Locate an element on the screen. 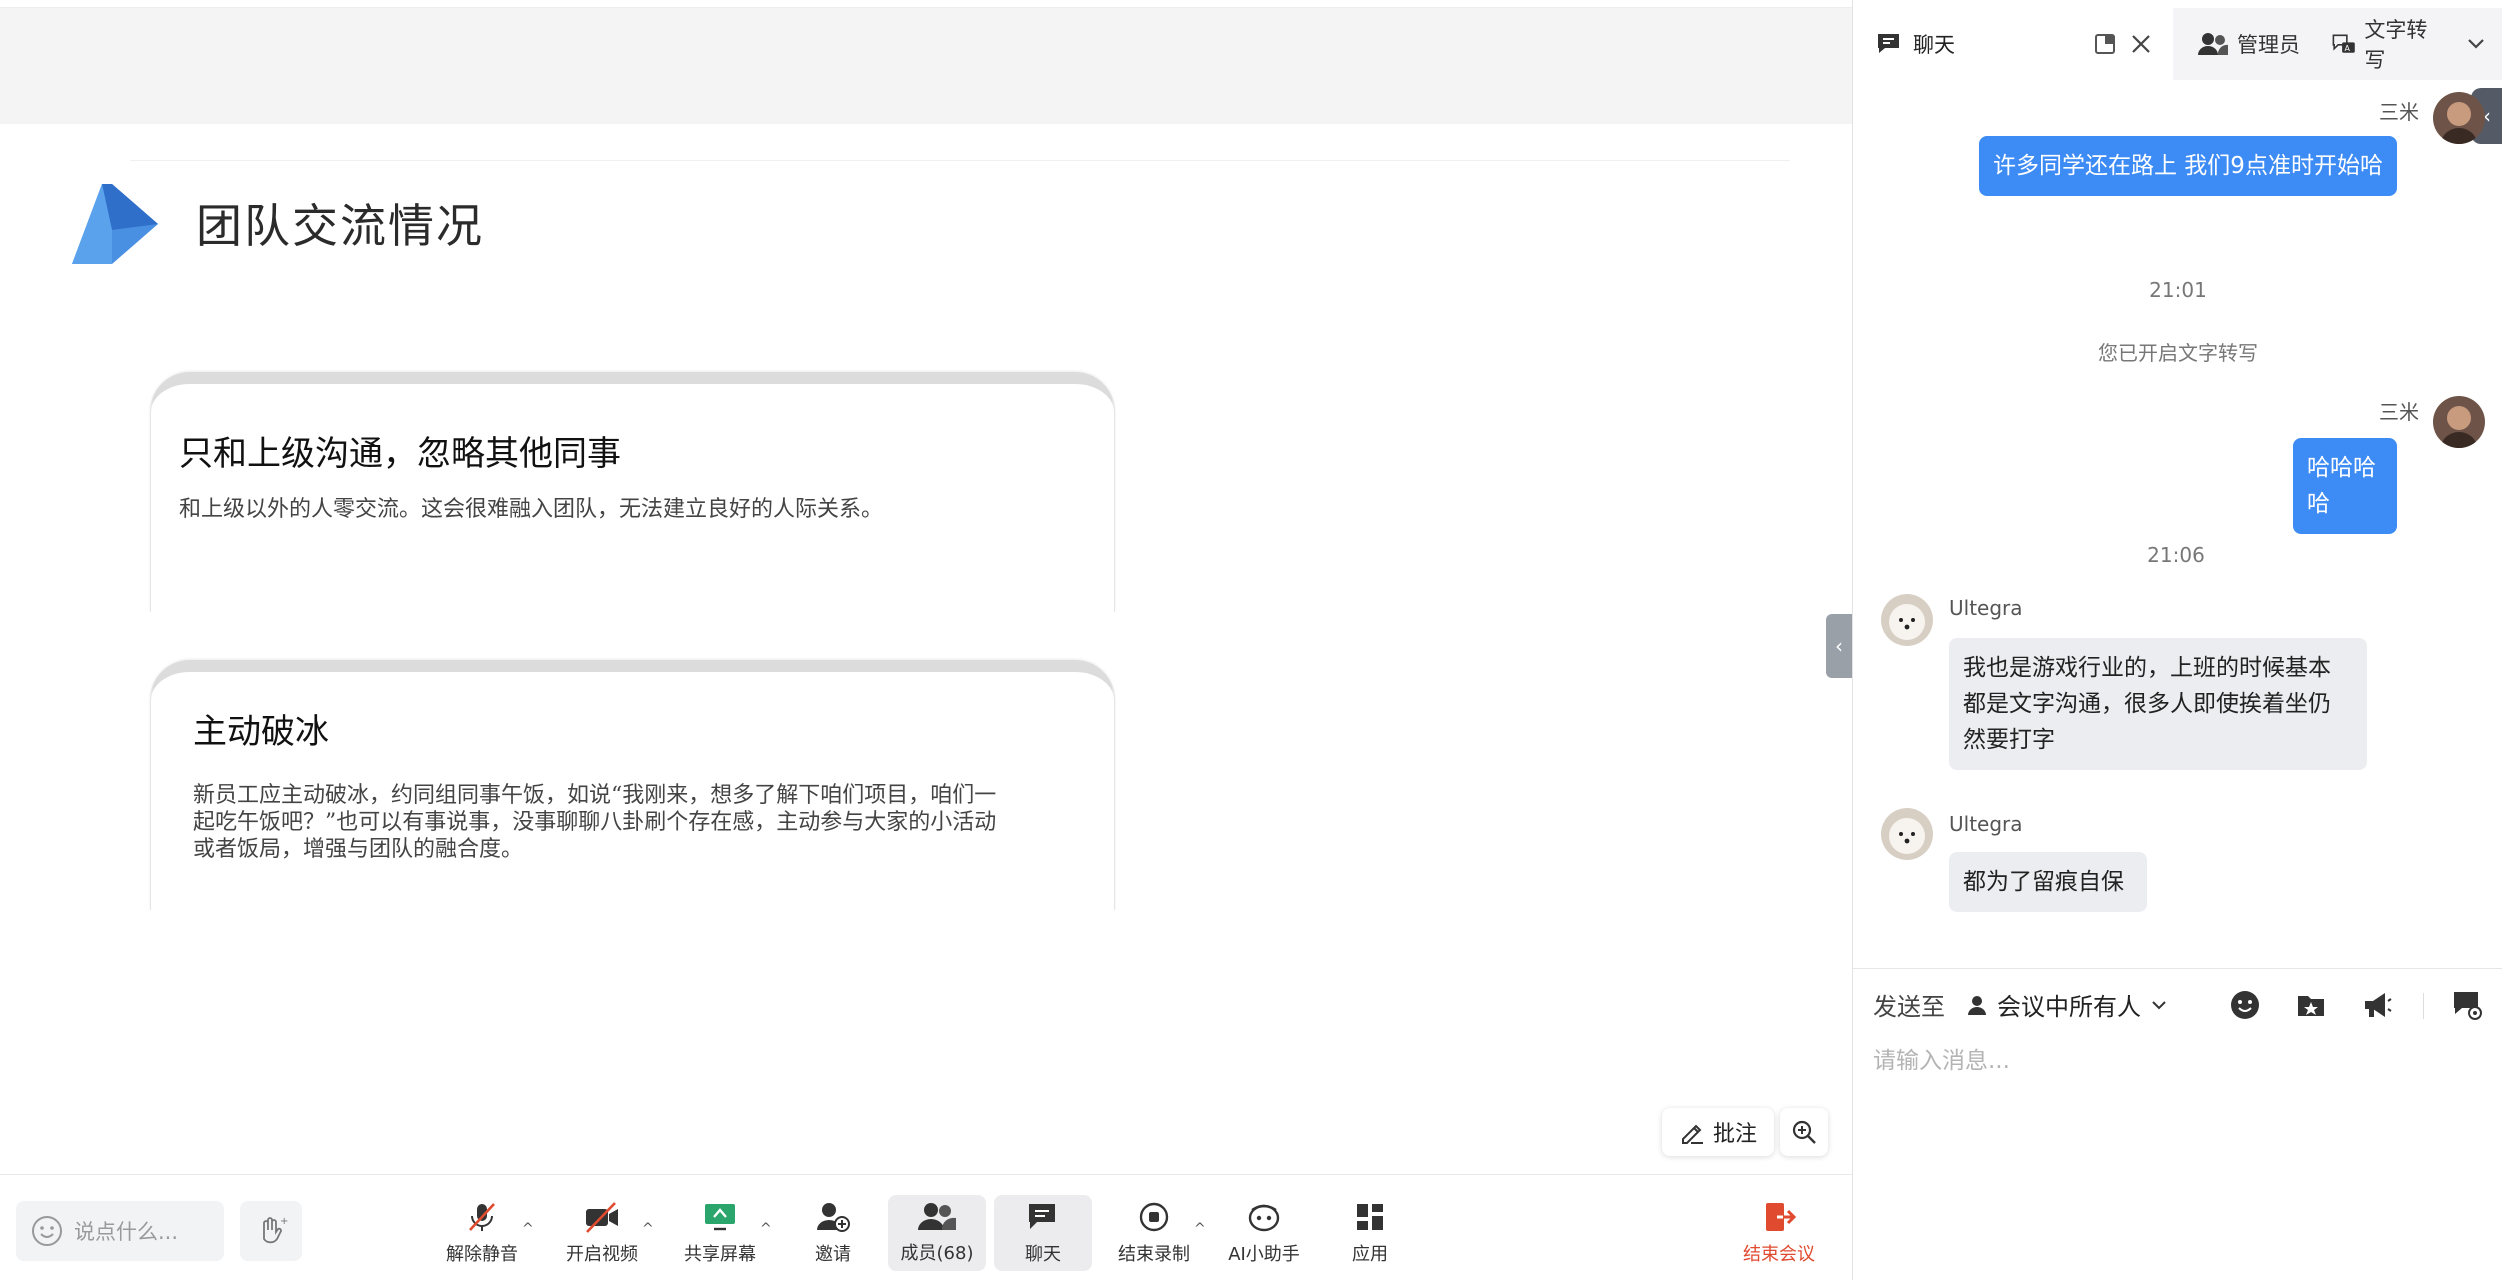 This screenshot has height=1280, width=2502. time-separator: 21:06 is located at coordinates (2176, 555).